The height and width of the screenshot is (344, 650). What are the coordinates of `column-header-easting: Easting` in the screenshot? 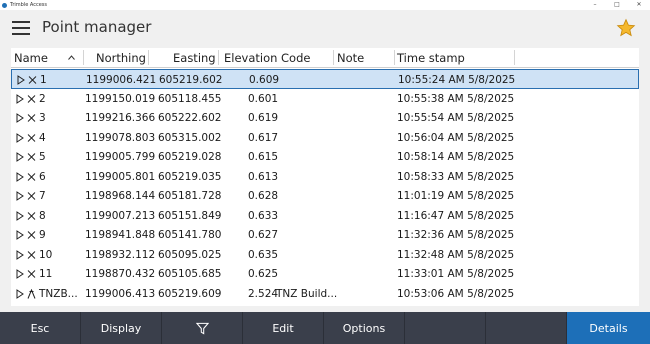 It's located at (194, 58).